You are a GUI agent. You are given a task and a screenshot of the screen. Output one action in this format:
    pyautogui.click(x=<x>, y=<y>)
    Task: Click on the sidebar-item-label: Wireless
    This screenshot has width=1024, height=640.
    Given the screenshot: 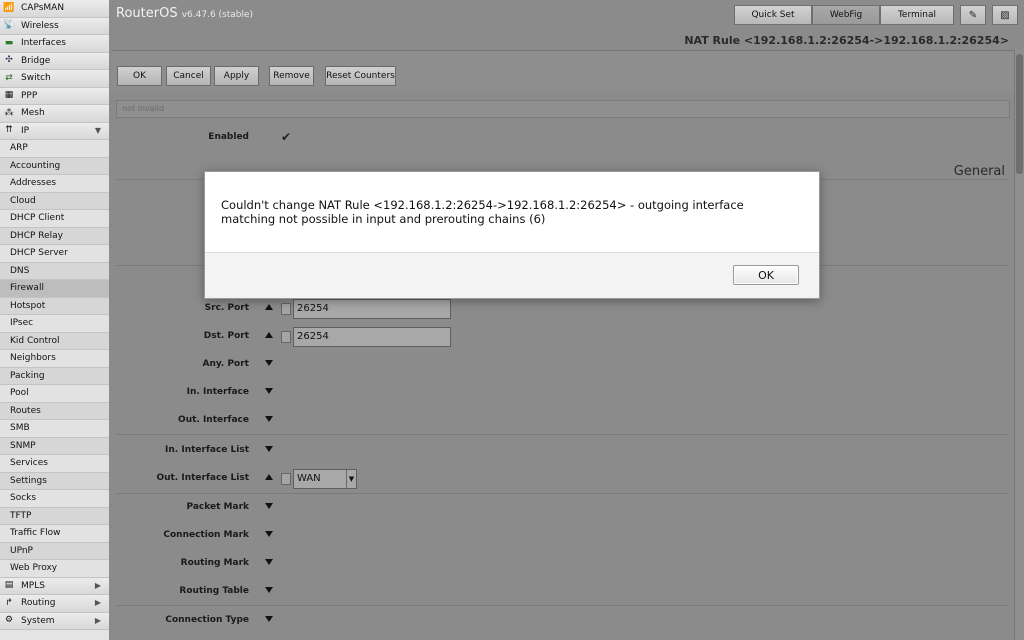 What is the action you would take?
    pyautogui.click(x=40, y=25)
    